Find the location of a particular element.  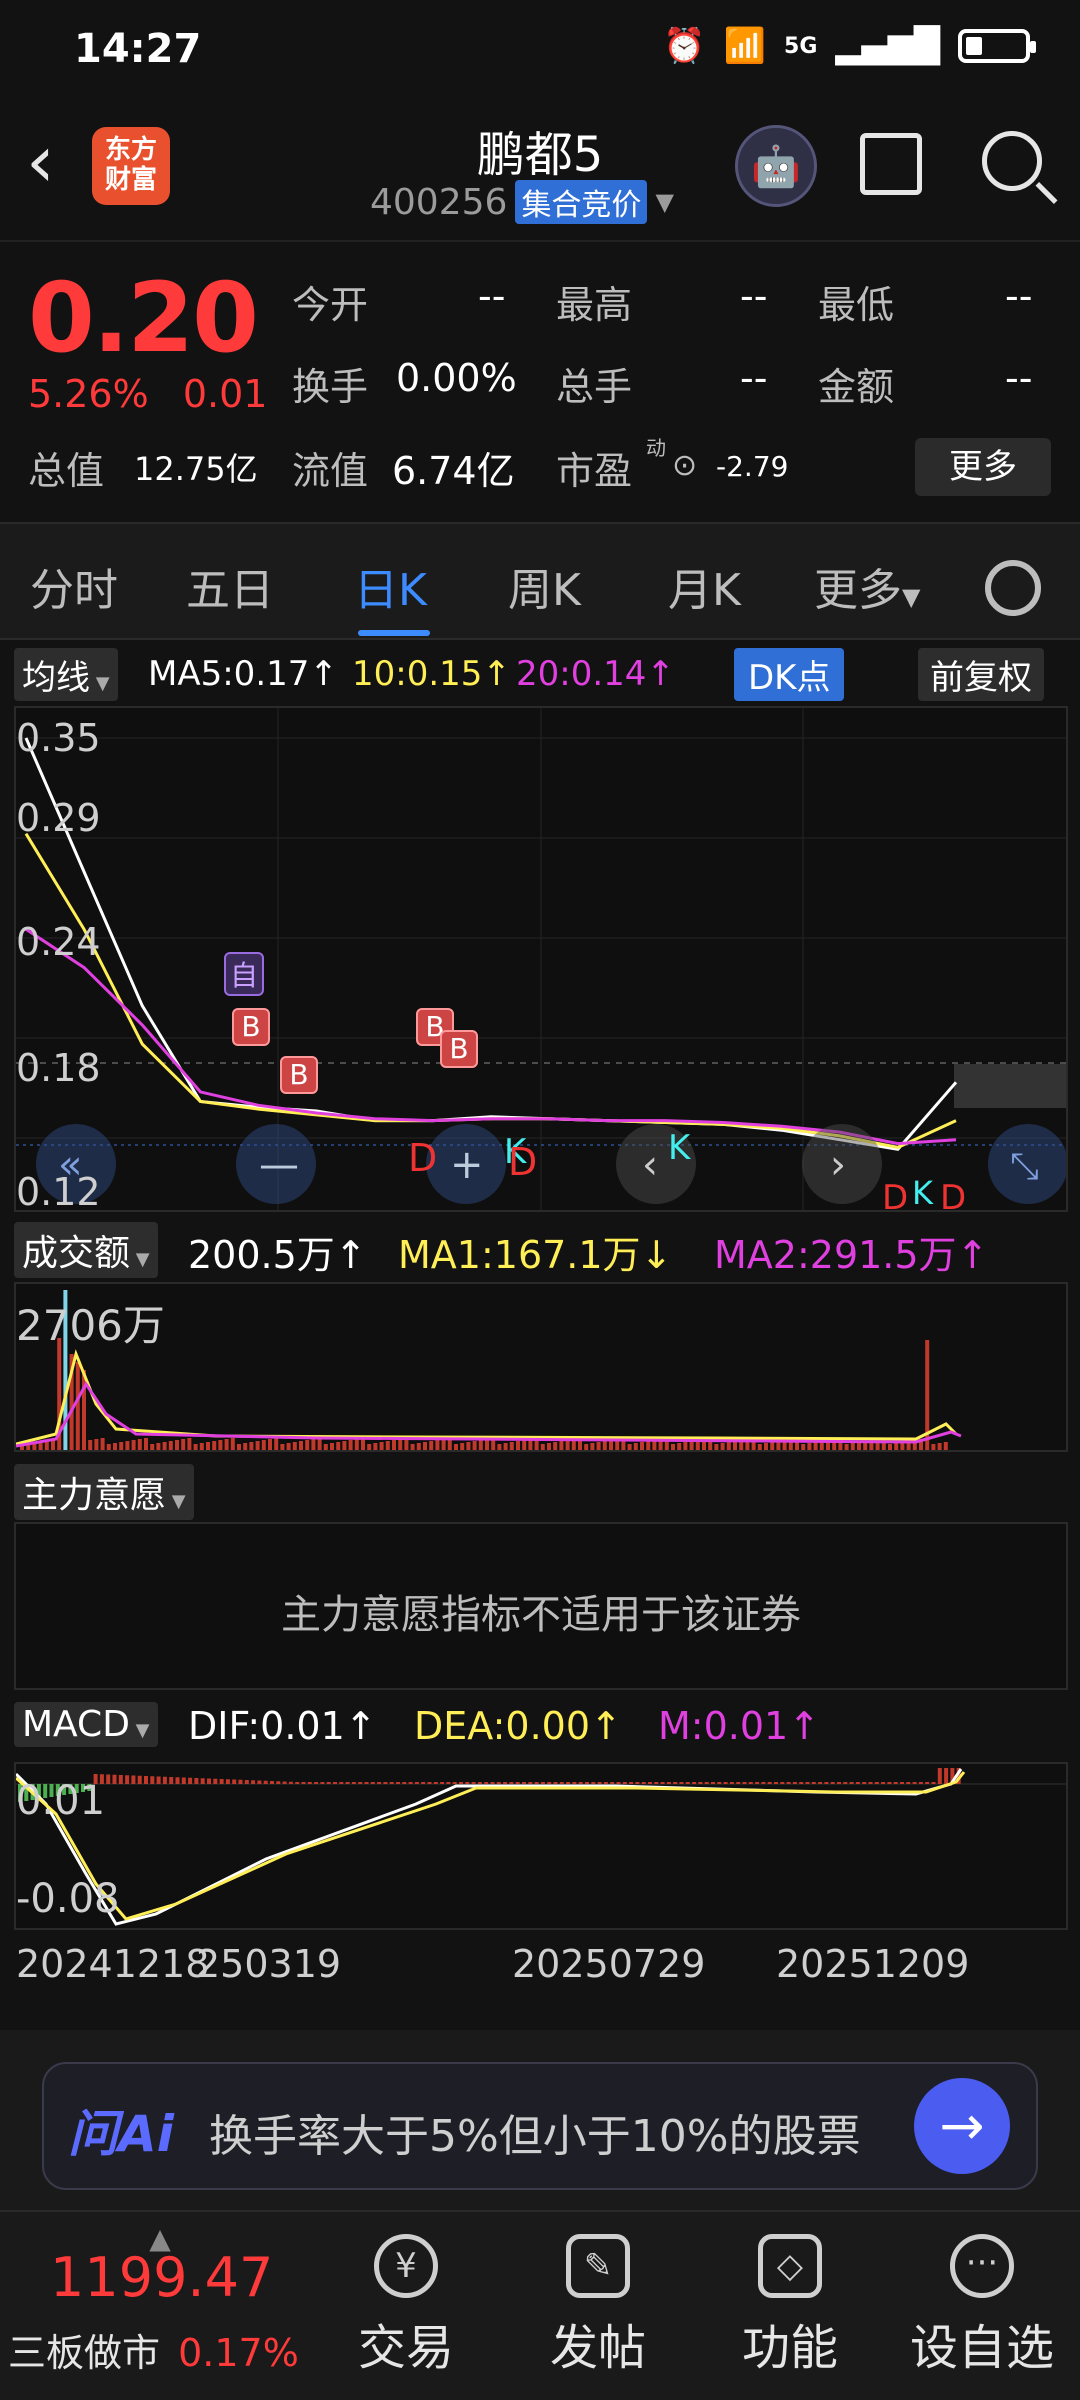

float-label: 流值 is located at coordinates (330, 471).